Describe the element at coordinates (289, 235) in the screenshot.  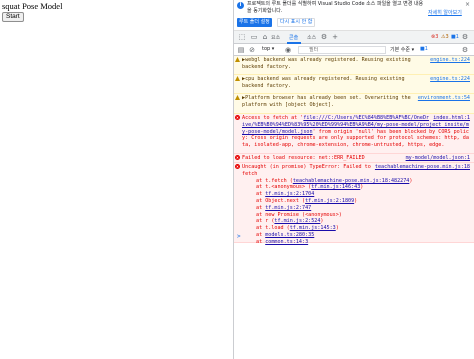
I see `stack-link: models.ts:280:35` at that location.